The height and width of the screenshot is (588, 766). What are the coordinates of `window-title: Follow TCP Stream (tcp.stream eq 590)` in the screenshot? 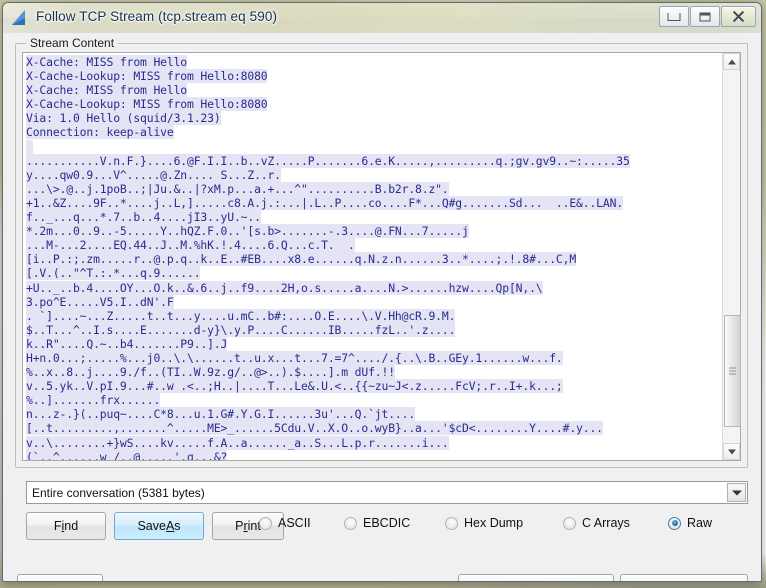 It's located at (157, 16).